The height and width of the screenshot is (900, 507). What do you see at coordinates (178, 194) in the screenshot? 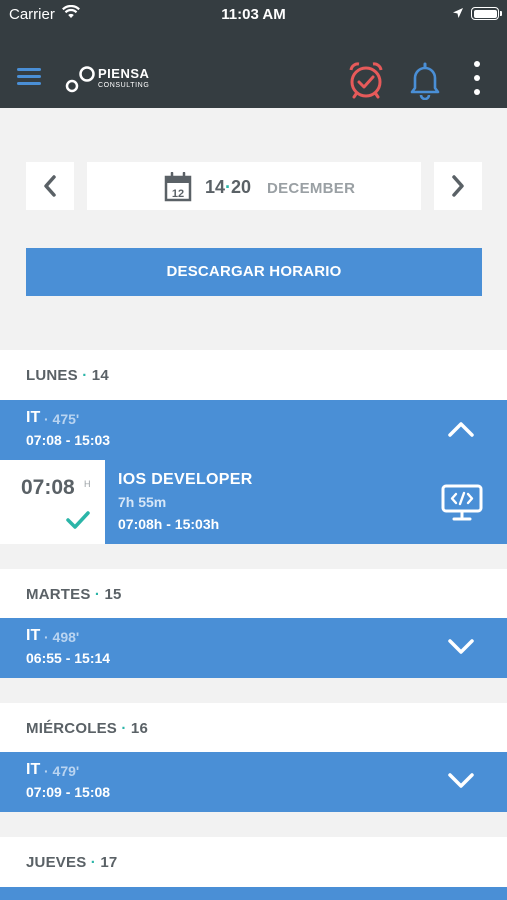
I see `calendar-icon-day: 12` at bounding box center [178, 194].